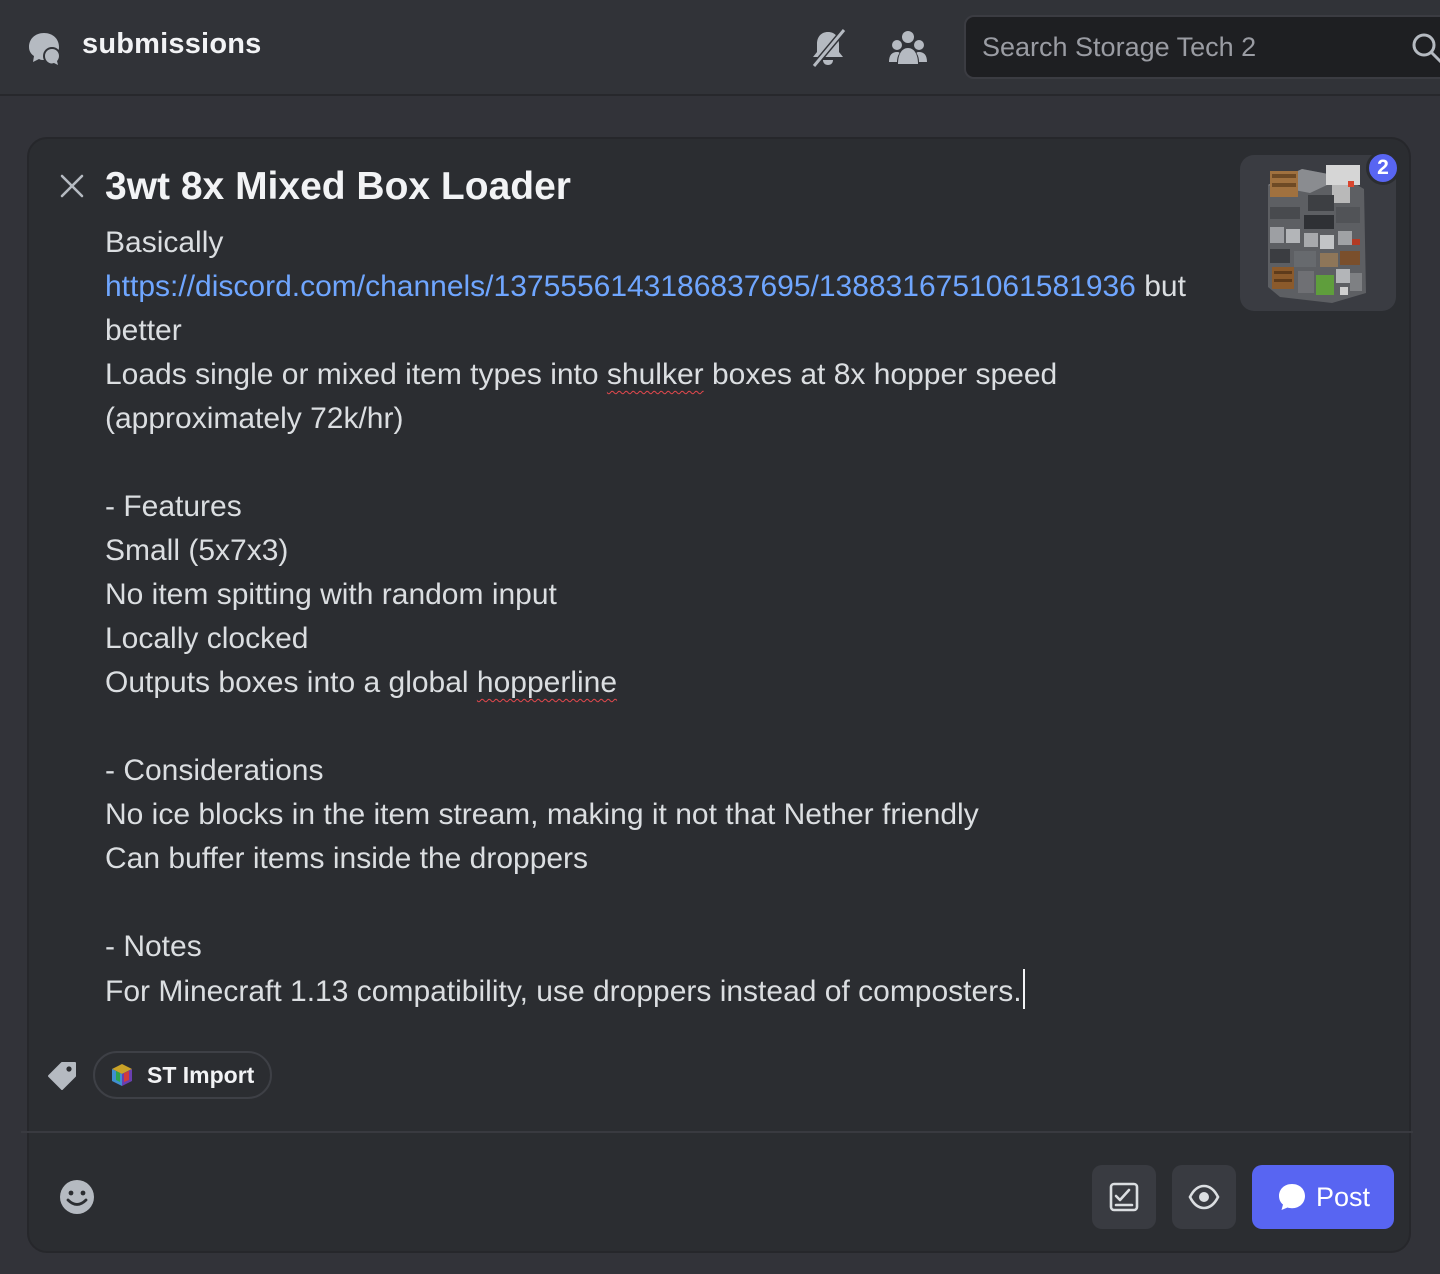 This screenshot has height=1274, width=1440. What do you see at coordinates (1343, 1196) in the screenshot?
I see `post-button-label: Post` at bounding box center [1343, 1196].